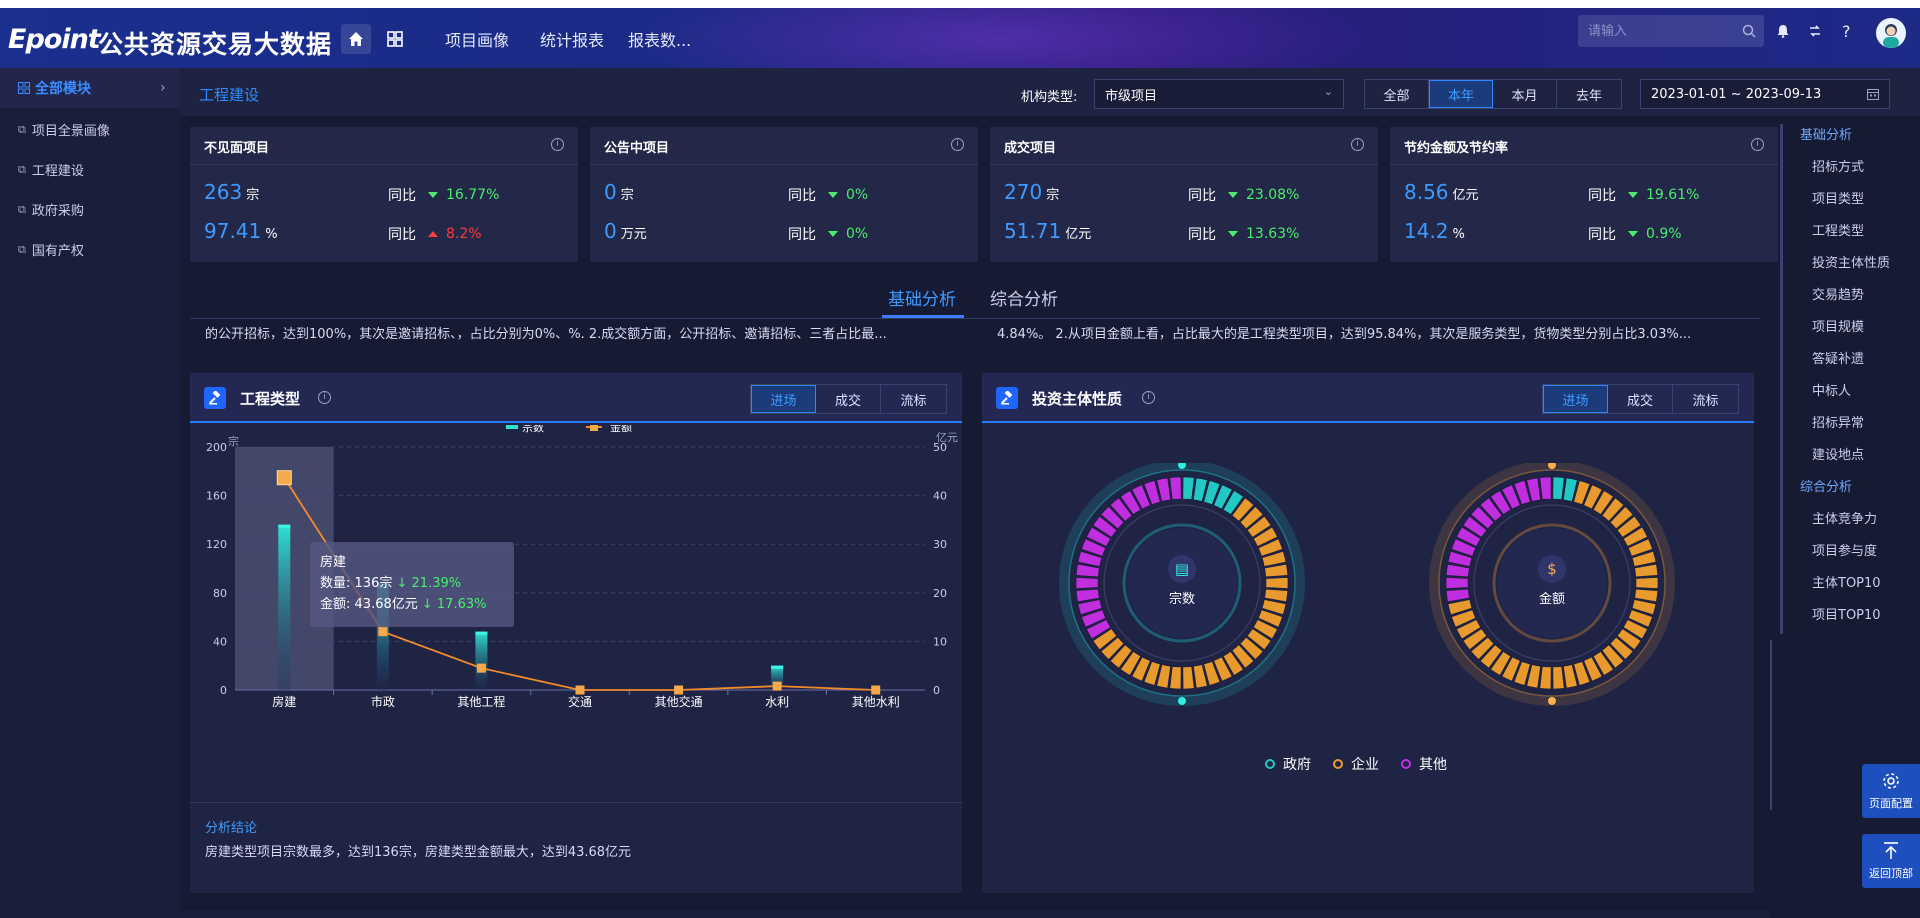  I want to click on anchor-item: 项目类型, so click(1838, 197).